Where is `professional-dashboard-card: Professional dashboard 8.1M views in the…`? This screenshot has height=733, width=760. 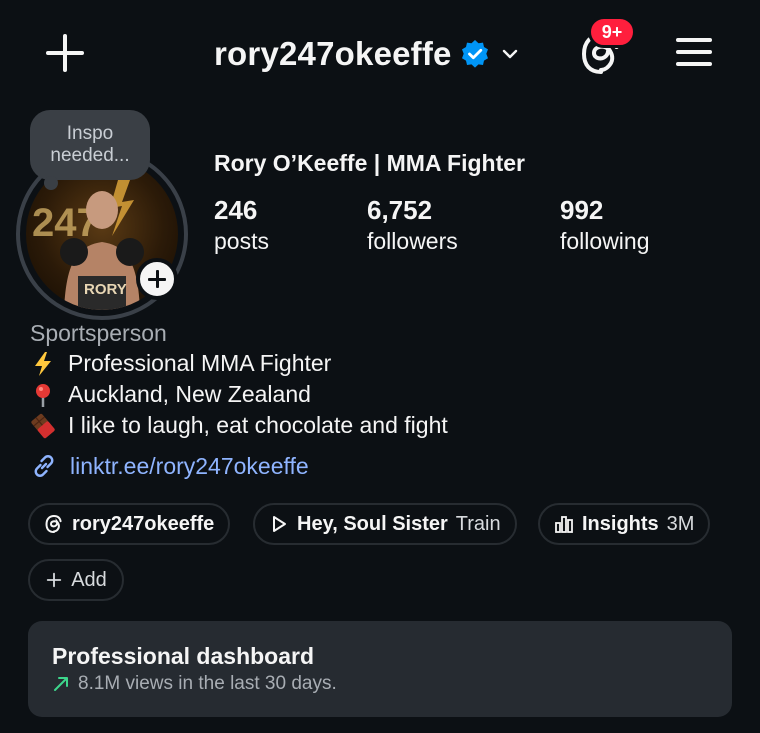 professional-dashboard-card: Professional dashboard 8.1M views in the… is located at coordinates (380, 669).